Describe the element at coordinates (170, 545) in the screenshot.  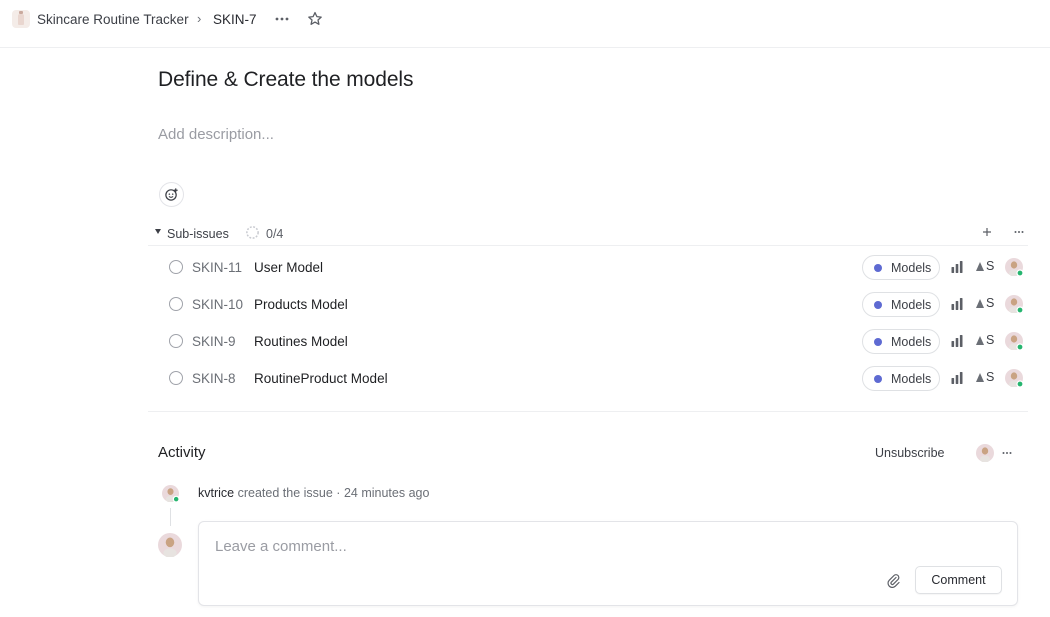
I see `current-user-avatar` at that location.